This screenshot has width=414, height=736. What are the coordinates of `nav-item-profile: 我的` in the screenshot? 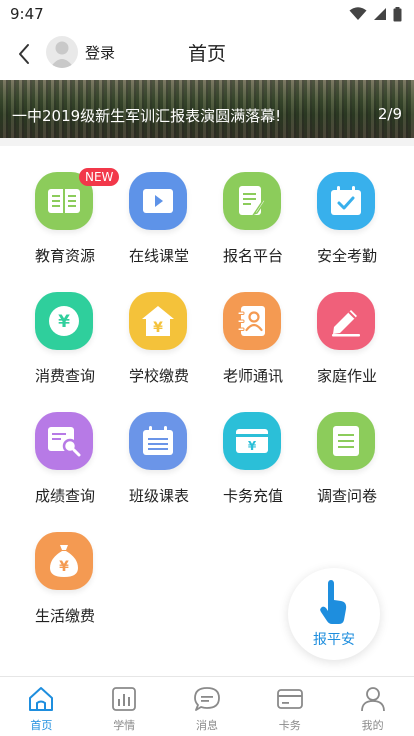 It's located at (372, 706).